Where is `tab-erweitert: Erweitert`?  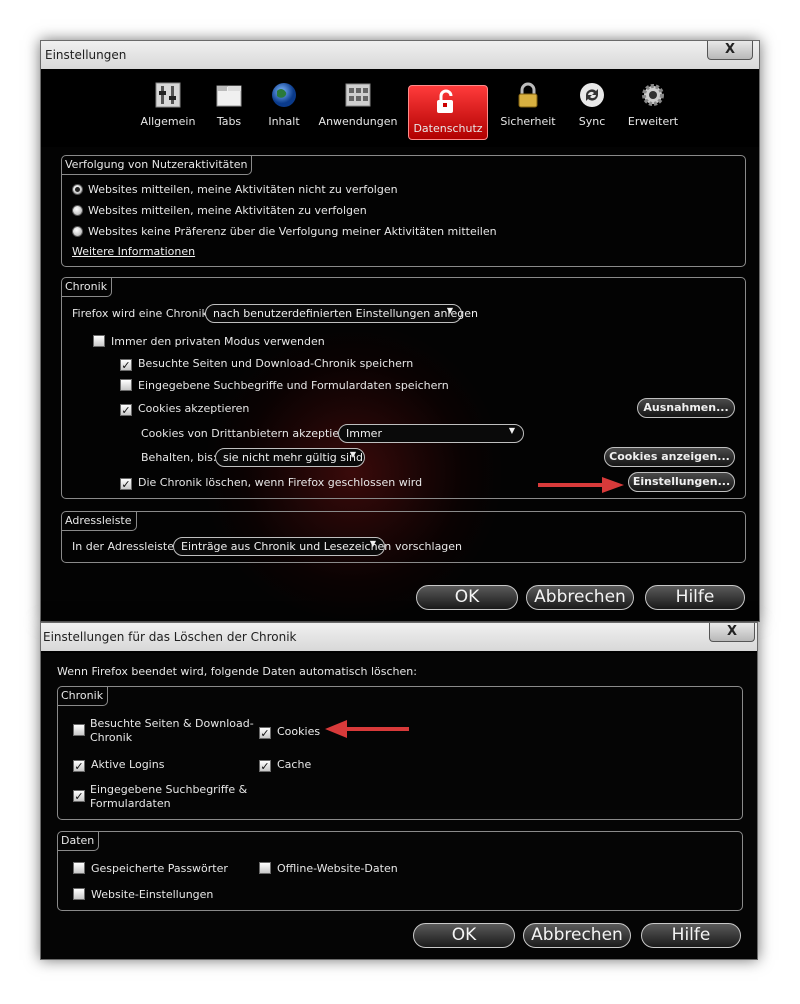 tab-erweitert: Erweitert is located at coordinates (653, 109).